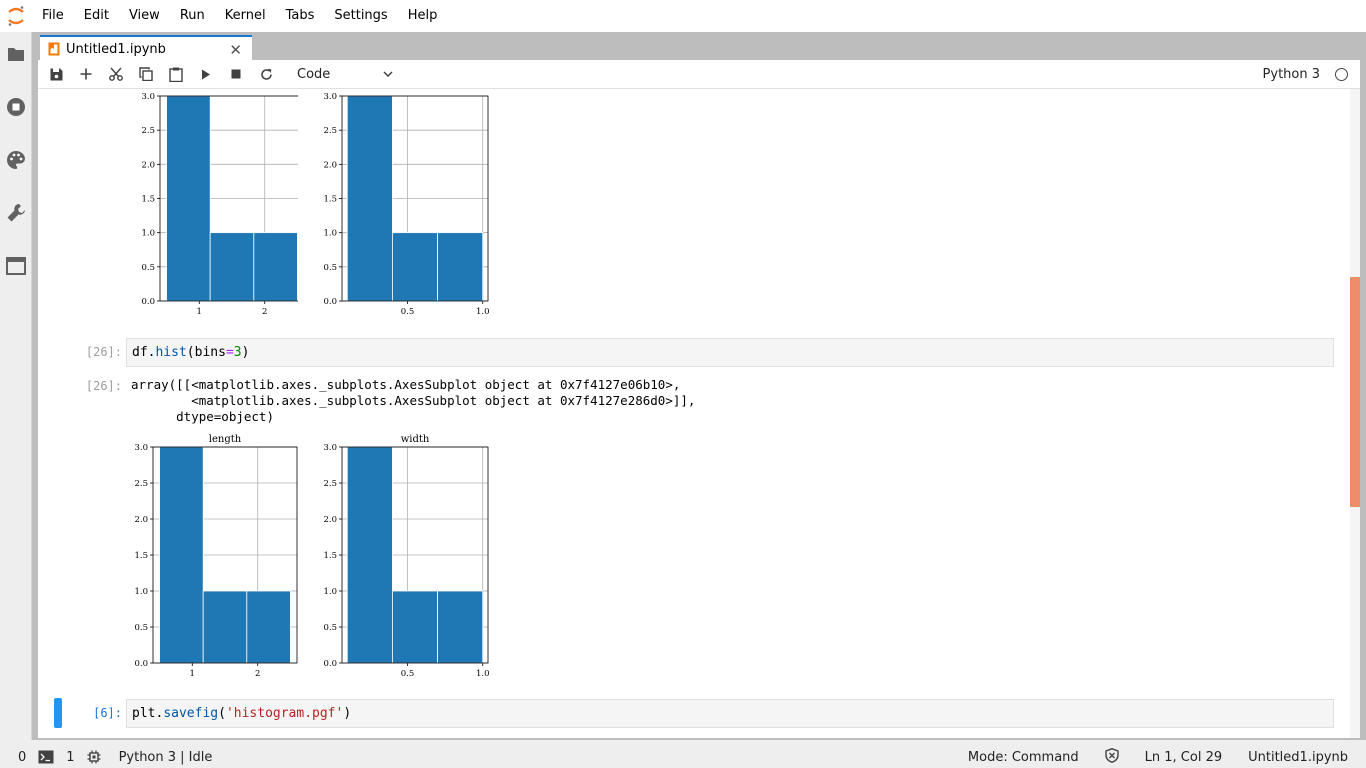  Describe the element at coordinates (16, 107) in the screenshot. I see `running-sessions-icon` at that location.